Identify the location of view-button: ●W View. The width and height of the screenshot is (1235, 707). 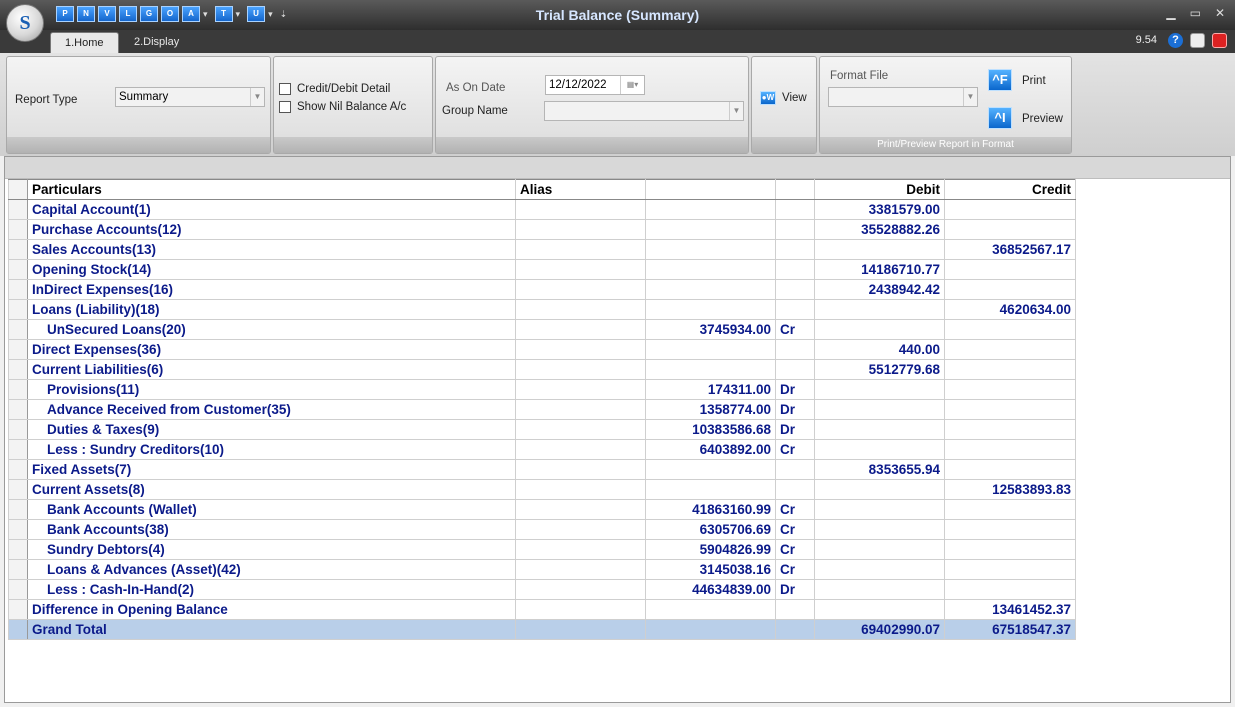
(786, 99).